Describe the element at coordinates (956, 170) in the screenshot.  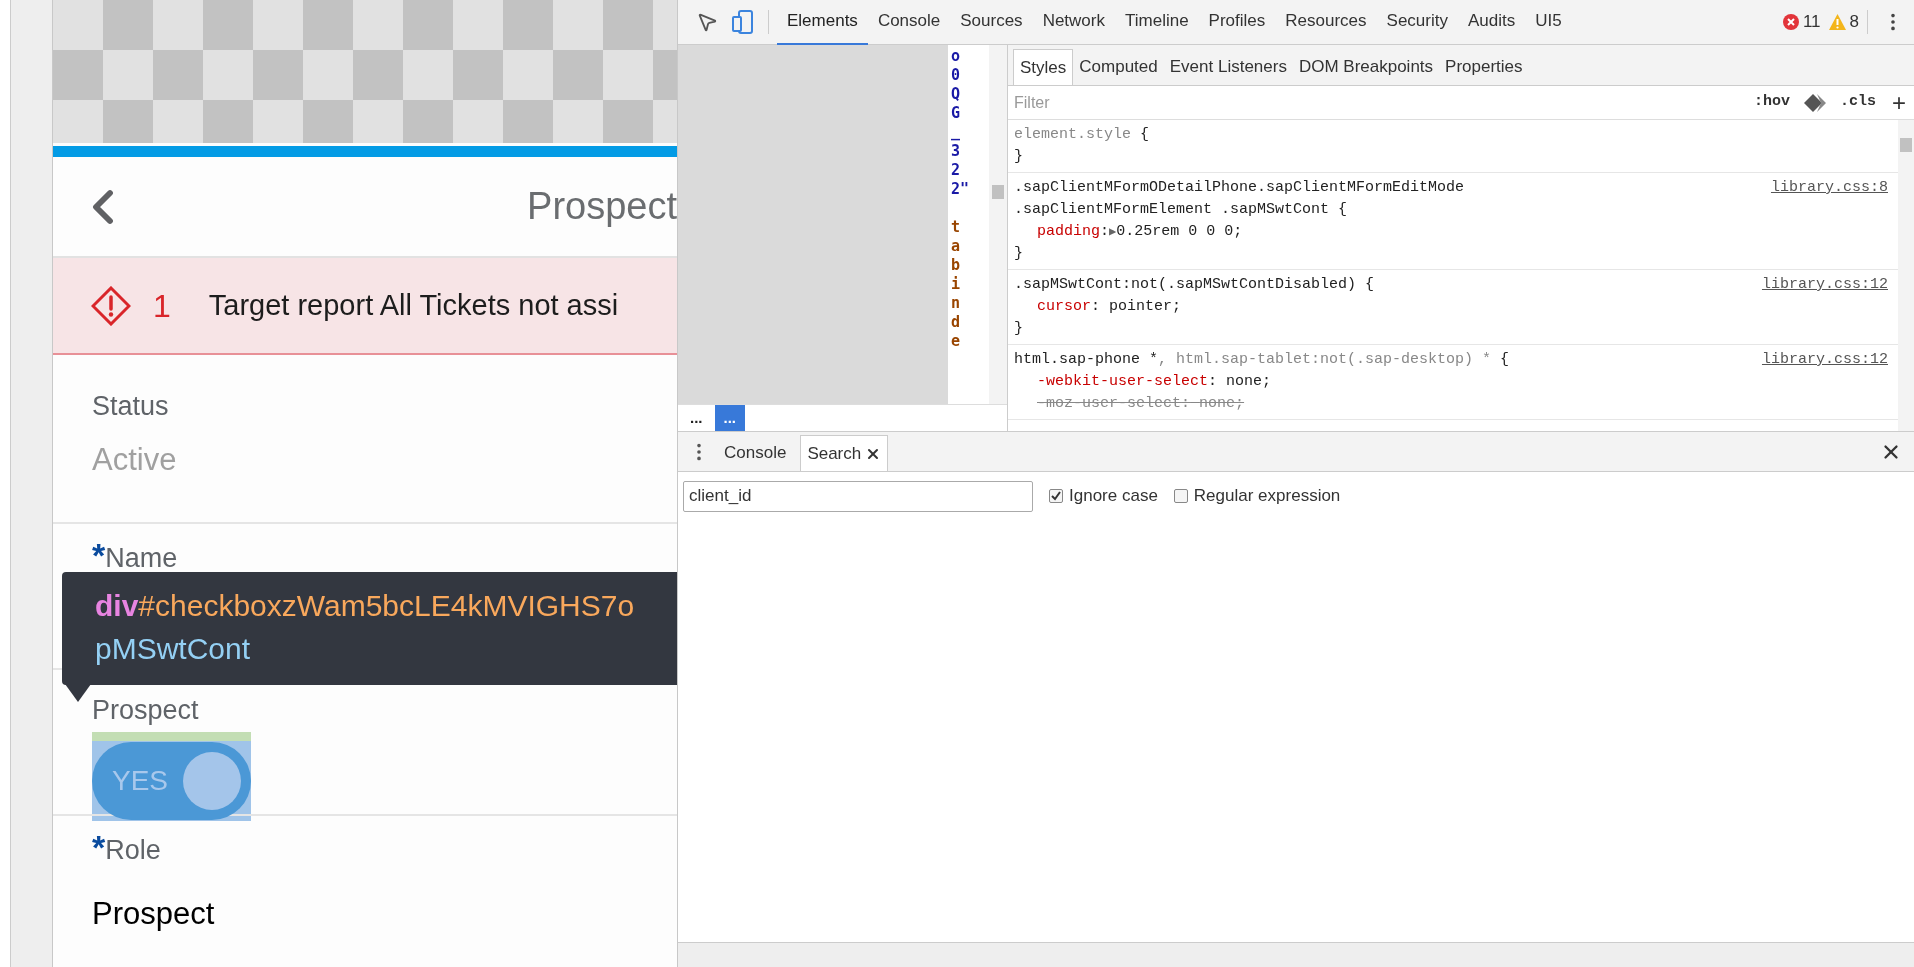
I see `dom-text: 2` at that location.